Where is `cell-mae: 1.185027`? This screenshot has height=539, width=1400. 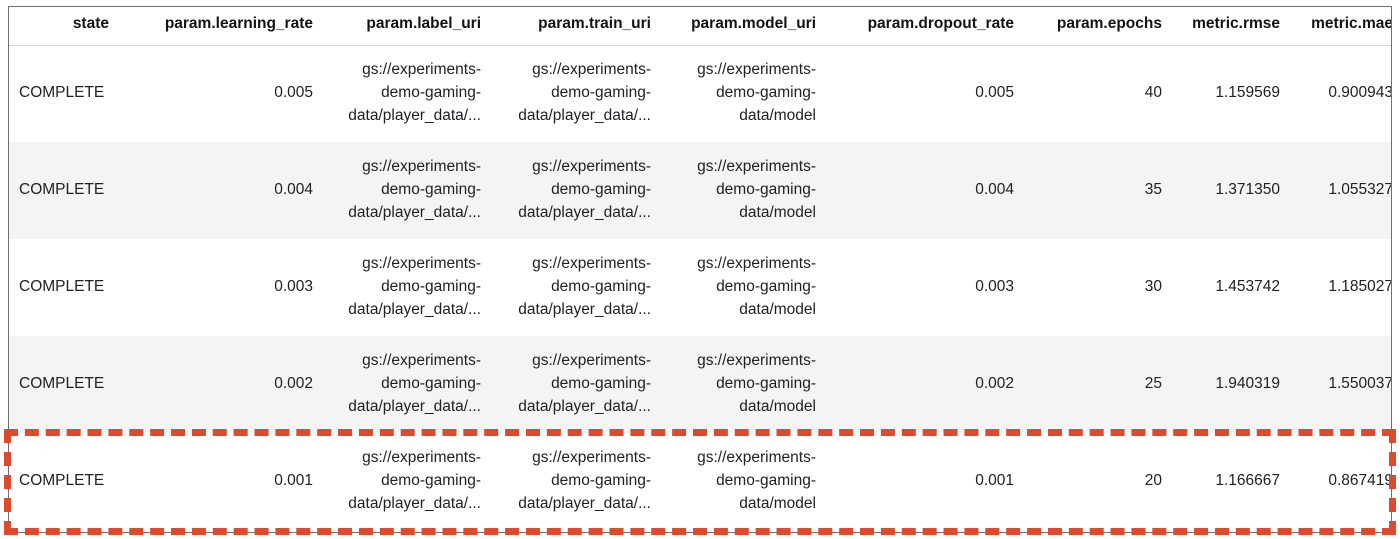
cell-mae: 1.185027 is located at coordinates (1360, 287).